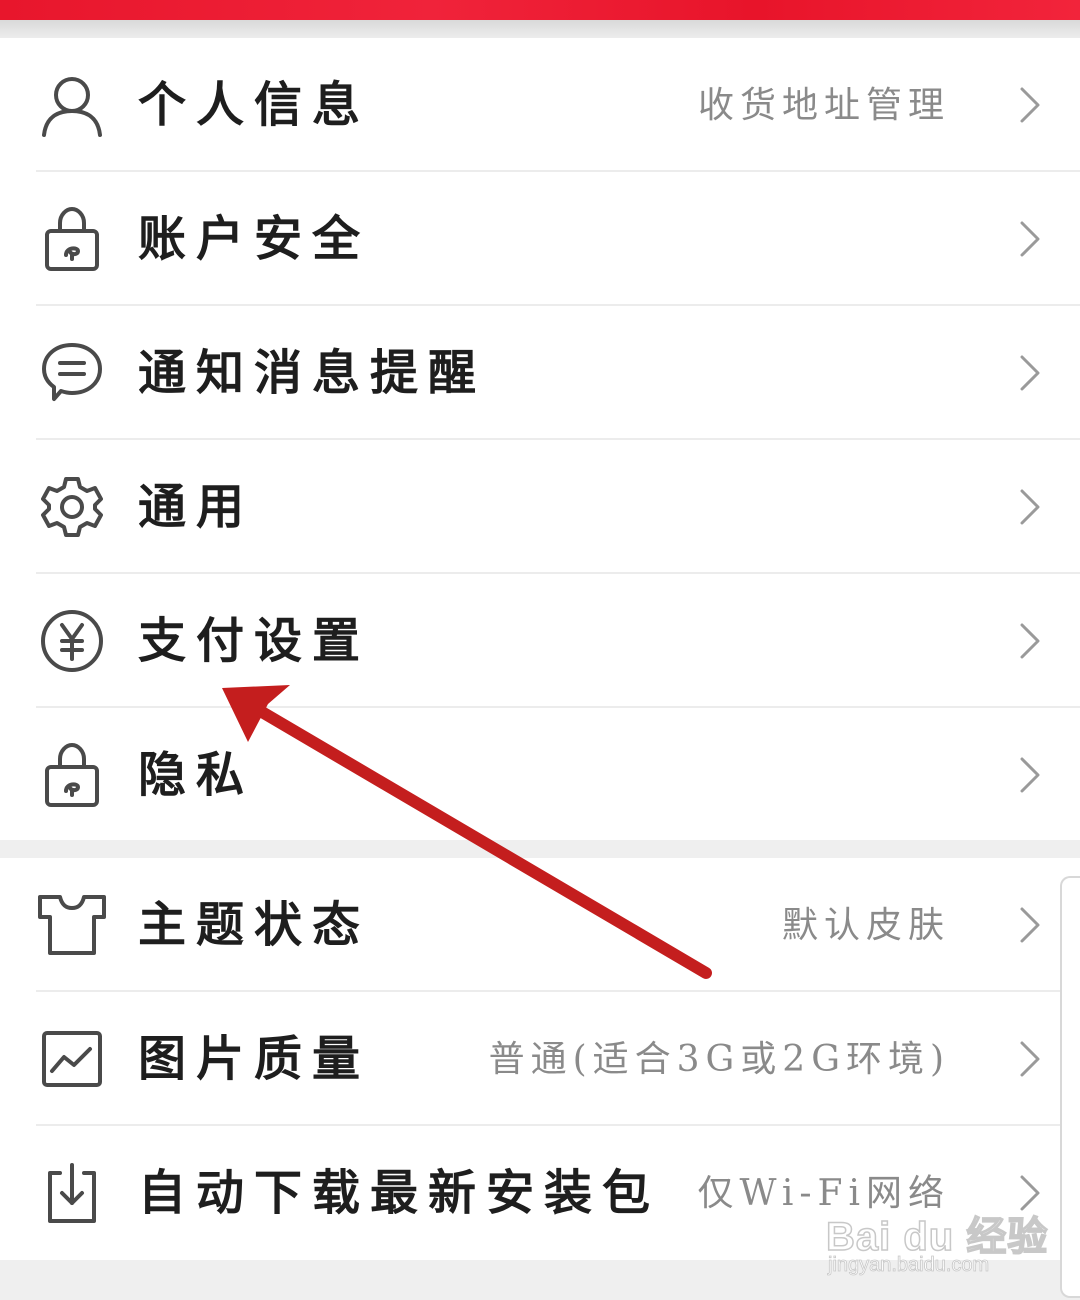 The image size is (1080, 1300). I want to click on row-value-wifi-only: 仅Wi-Fi网络, so click(823, 1193).